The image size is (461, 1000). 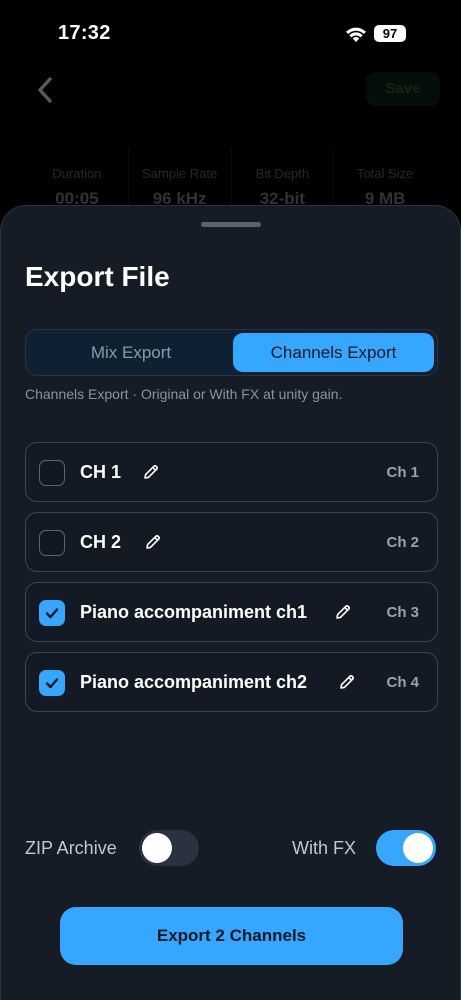 What do you see at coordinates (194, 612) in the screenshot?
I see `channel-name: Piano accompaniment ch1` at bounding box center [194, 612].